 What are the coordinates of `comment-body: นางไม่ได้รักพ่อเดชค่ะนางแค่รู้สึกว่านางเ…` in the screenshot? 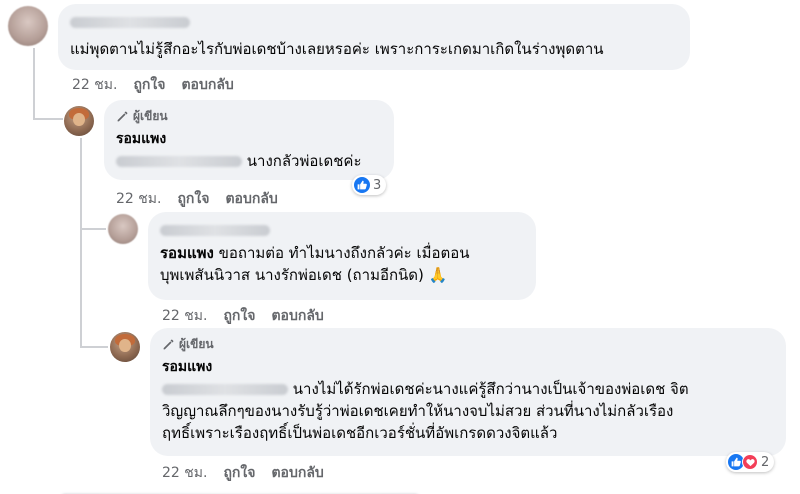 It's located at (468, 389).